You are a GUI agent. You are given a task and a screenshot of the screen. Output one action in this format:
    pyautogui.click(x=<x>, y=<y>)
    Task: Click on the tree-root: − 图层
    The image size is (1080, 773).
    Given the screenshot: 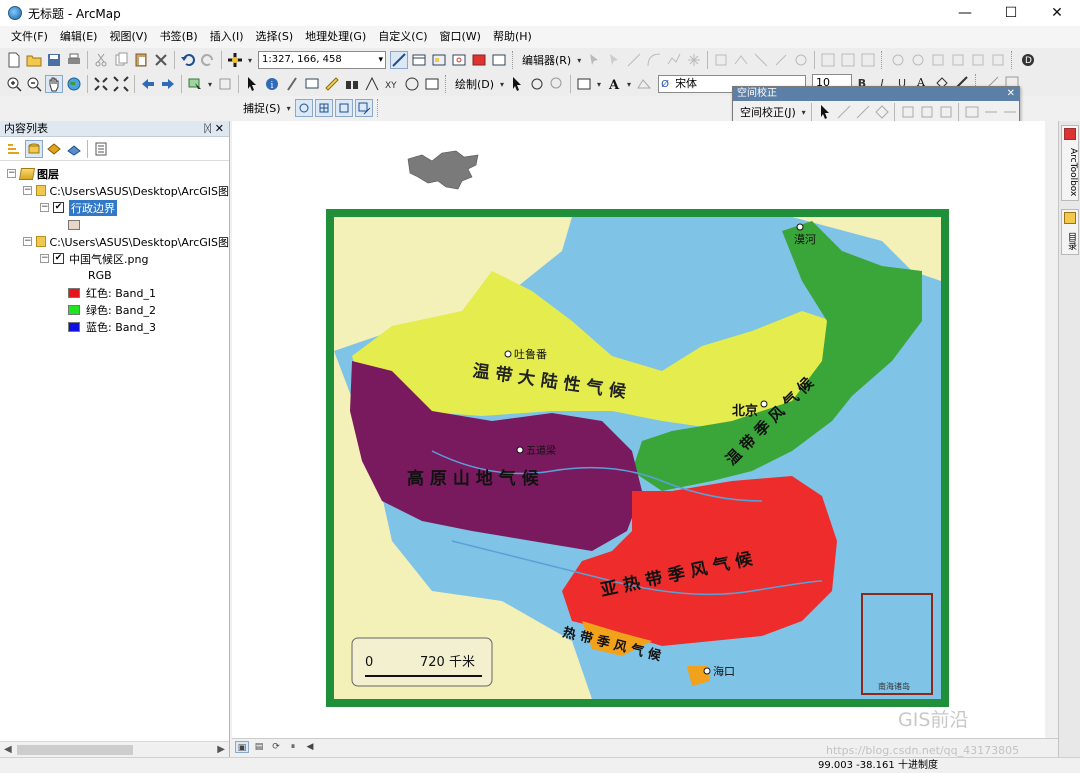 What is the action you would take?
    pyautogui.click(x=114, y=173)
    